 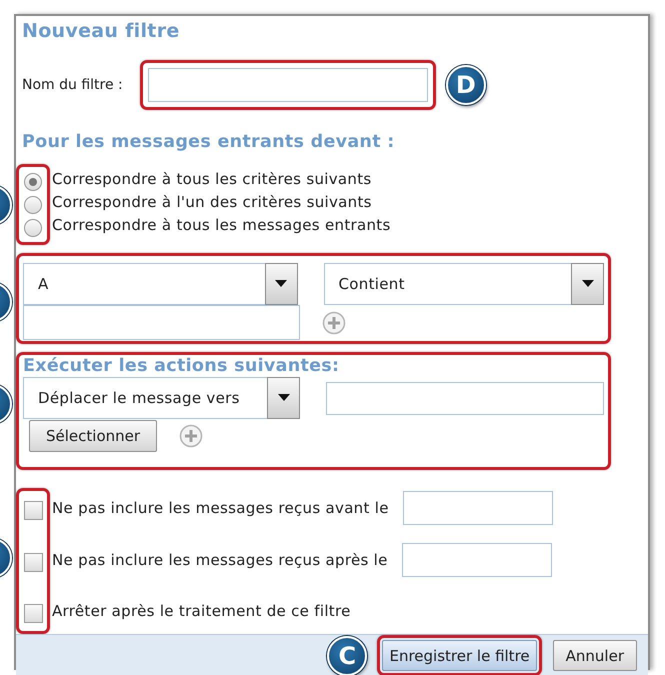 What do you see at coordinates (220, 560) in the screenshot?
I see `checkbox-label: Ne pas inclure les messages reçus après le` at bounding box center [220, 560].